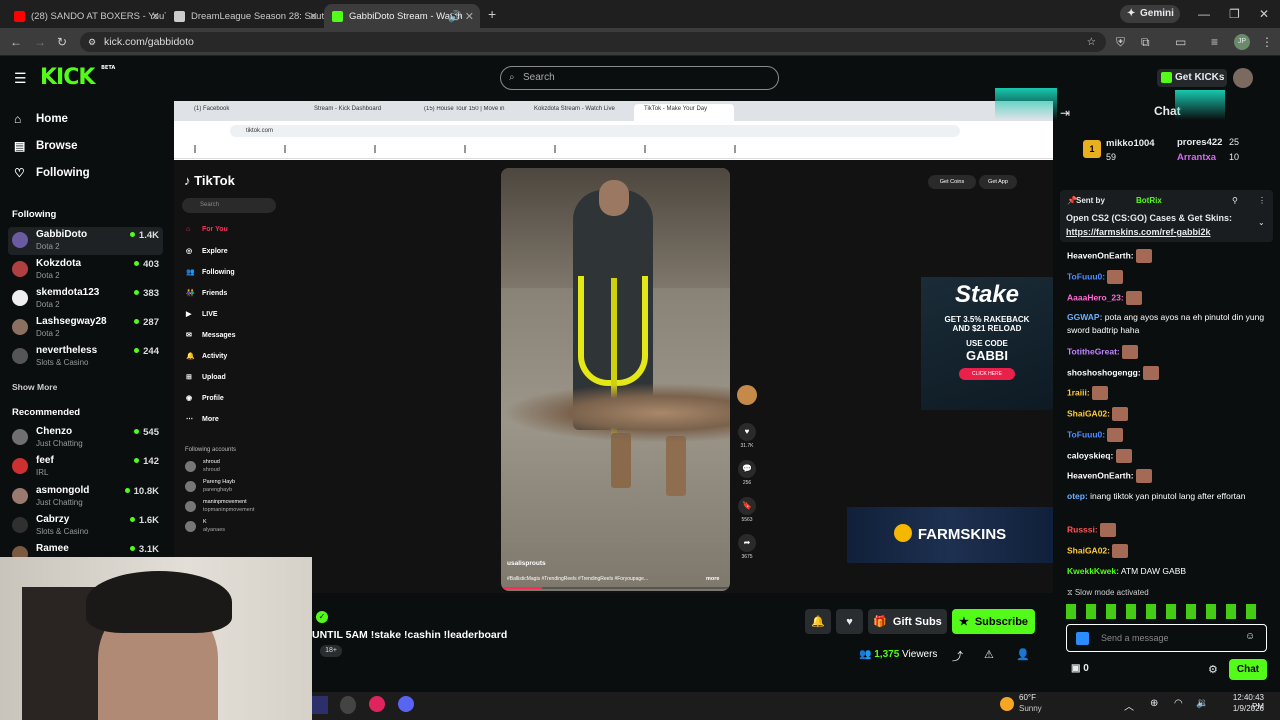 This screenshot has width=1280, height=720. What do you see at coordinates (1077, 496) in the screenshot?
I see `chat-username: otep:` at bounding box center [1077, 496].